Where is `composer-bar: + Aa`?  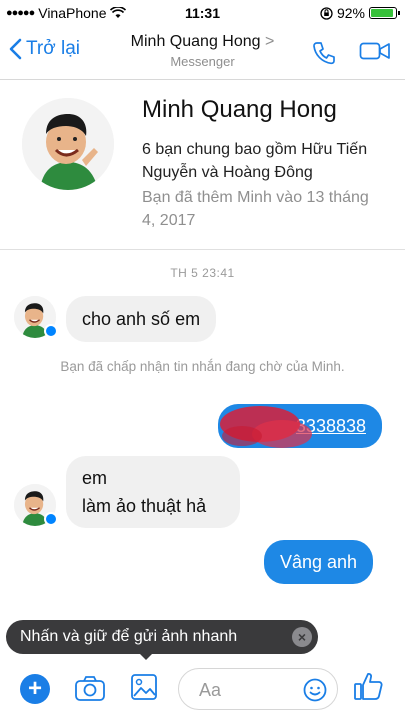
composer-bar: + Aa is located at coordinates (202, 692).